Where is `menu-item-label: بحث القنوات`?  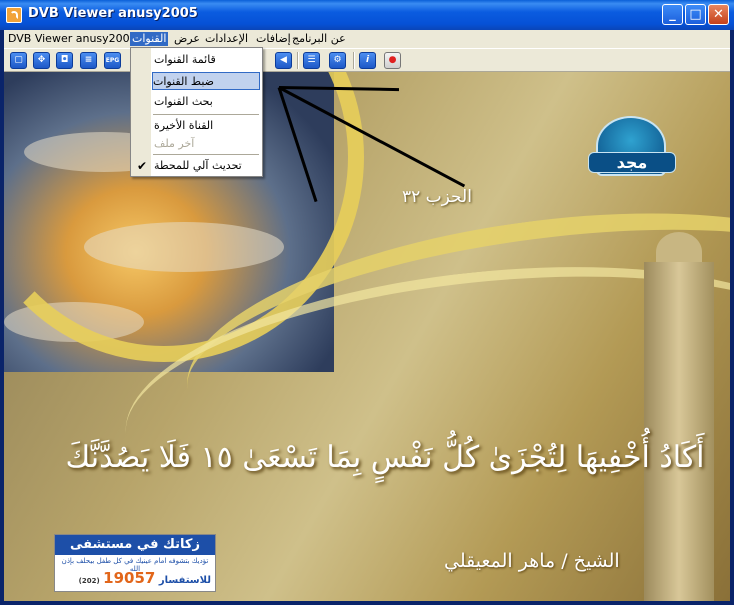
menu-item-label: بحث القنوات is located at coordinates (183, 101).